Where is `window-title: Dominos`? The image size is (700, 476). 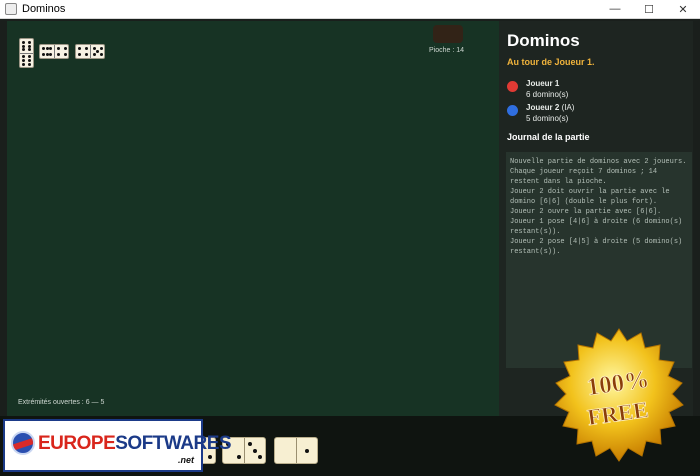 window-title: Dominos is located at coordinates (44, 9).